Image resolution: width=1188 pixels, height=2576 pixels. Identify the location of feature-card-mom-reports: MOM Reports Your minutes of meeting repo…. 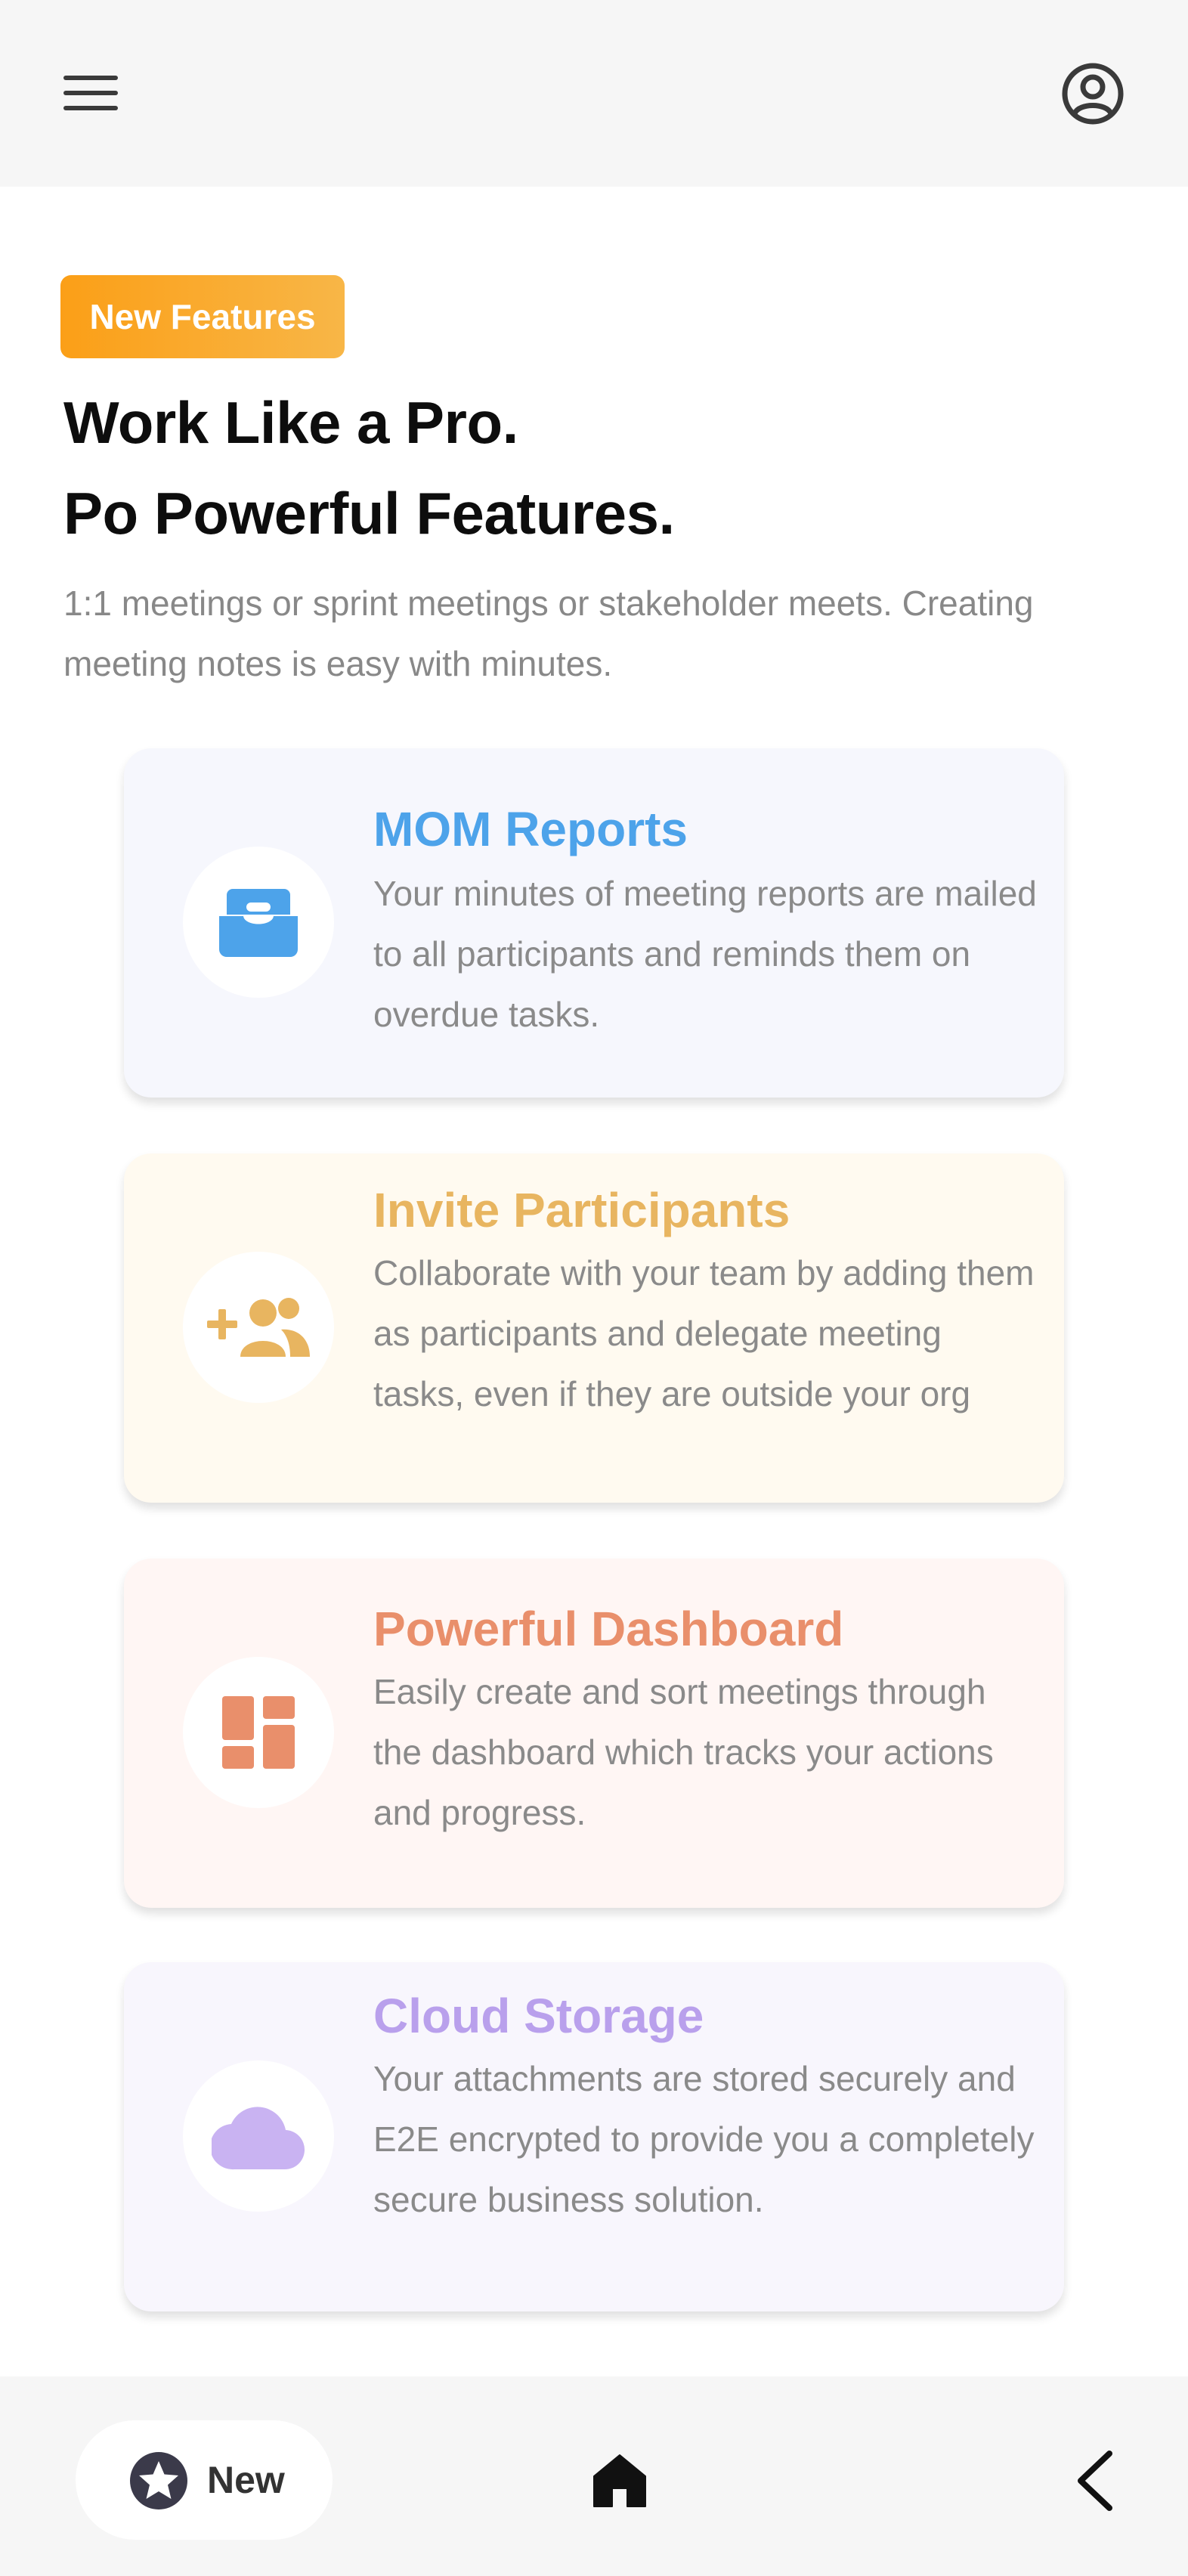
(594, 923).